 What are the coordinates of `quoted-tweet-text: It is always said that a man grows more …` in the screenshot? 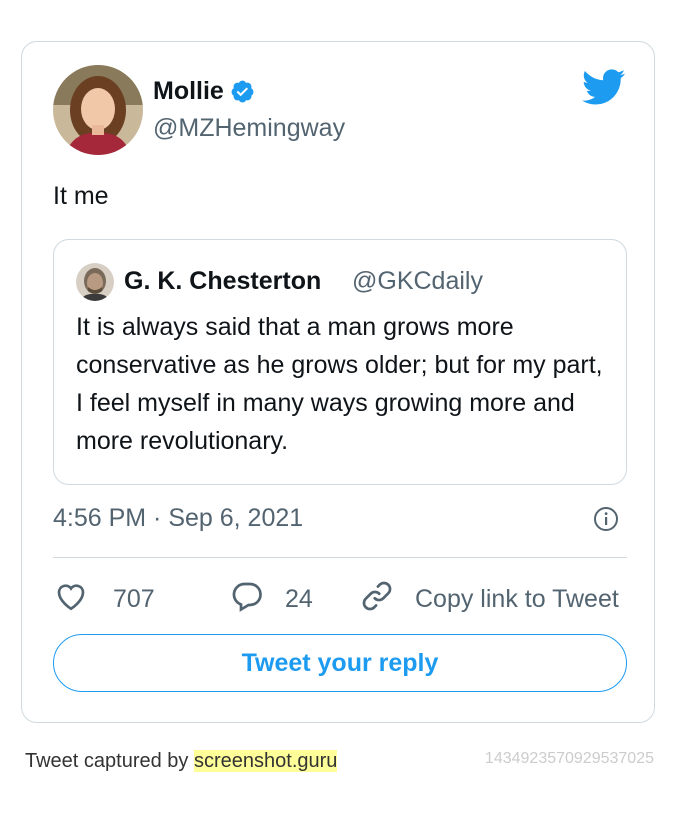 It's located at (339, 384).